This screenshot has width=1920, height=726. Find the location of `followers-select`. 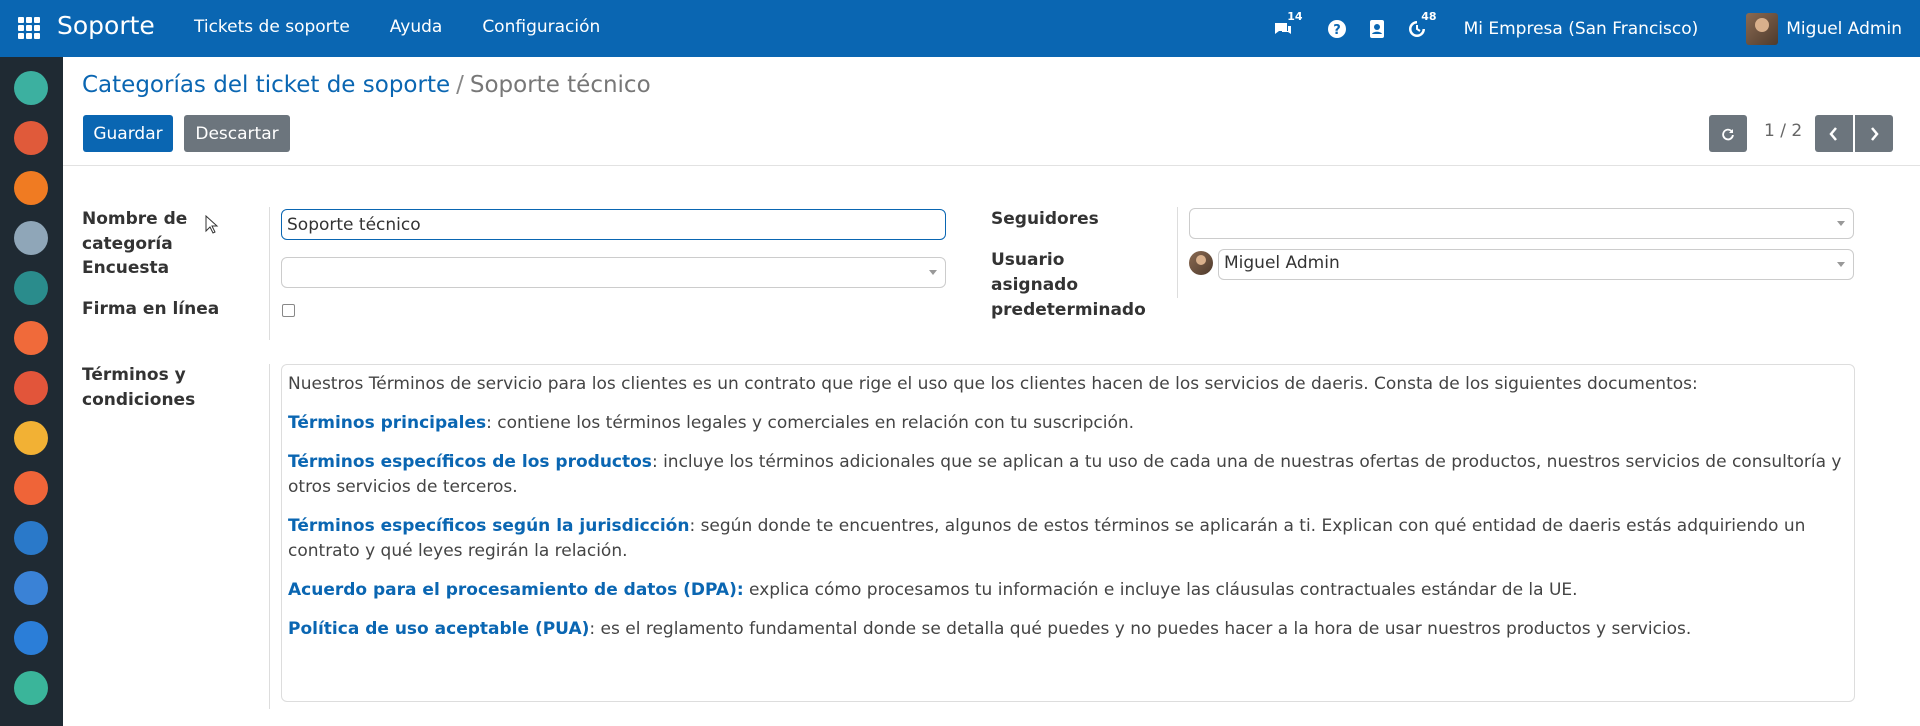

followers-select is located at coordinates (1521, 223).